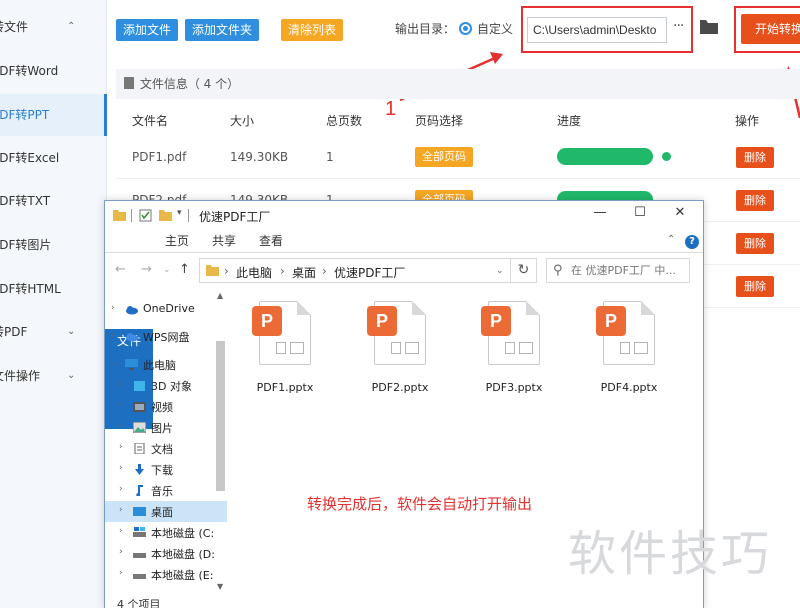 The image size is (800, 608). I want to click on custom-radio-label: 自定义, so click(495, 29).